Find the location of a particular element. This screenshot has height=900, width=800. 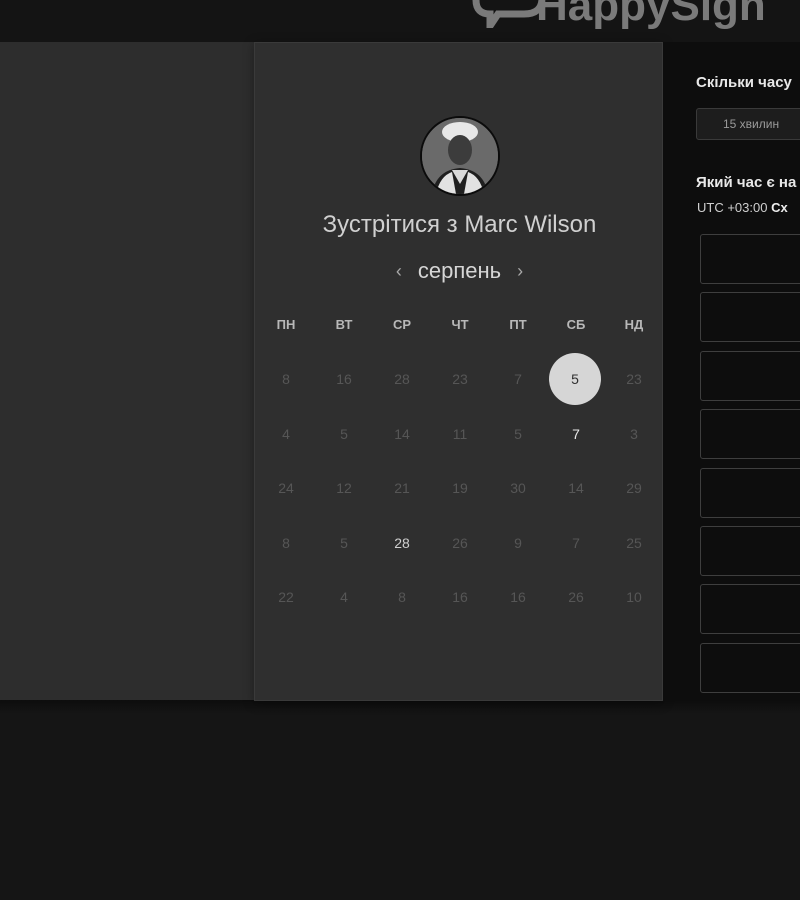

calendar-day: 29 is located at coordinates (634, 488).